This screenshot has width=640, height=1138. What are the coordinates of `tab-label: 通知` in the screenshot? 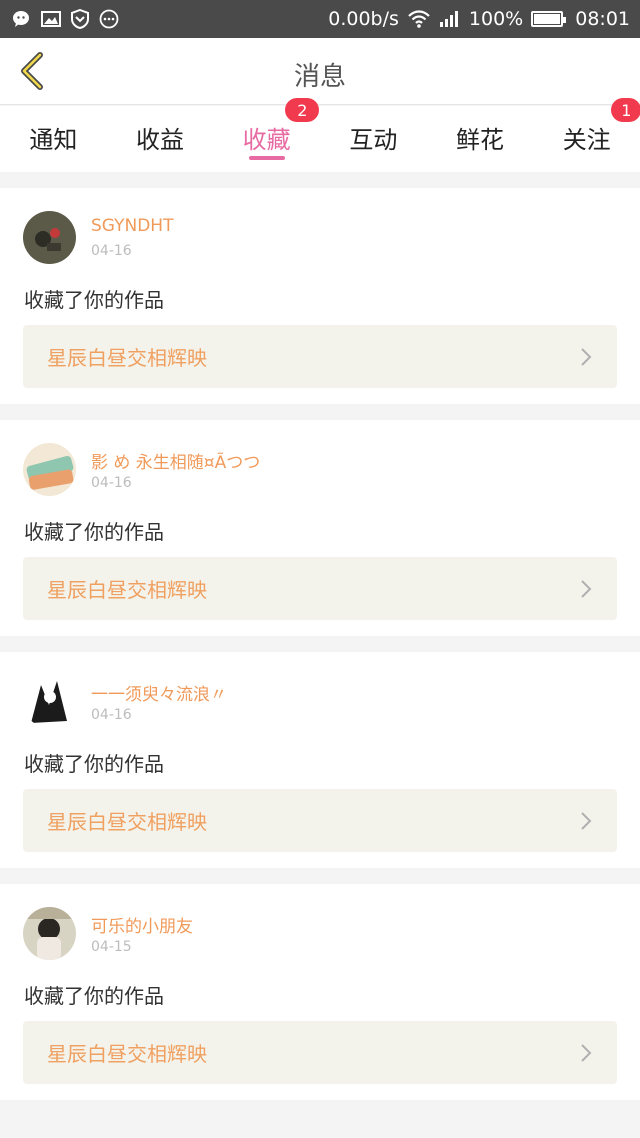 It's located at (53, 140).